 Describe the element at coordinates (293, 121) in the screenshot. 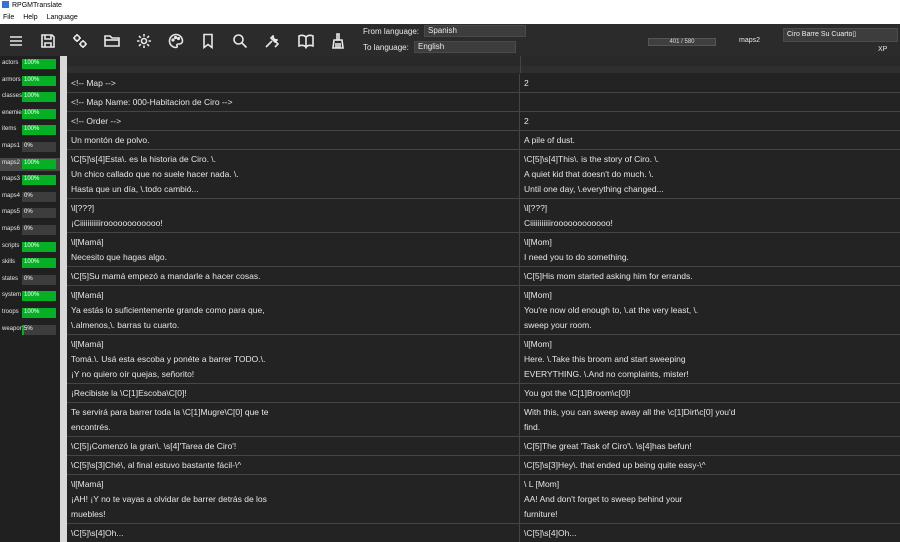

I see `source-text-cell: <!-- Order -->` at that location.